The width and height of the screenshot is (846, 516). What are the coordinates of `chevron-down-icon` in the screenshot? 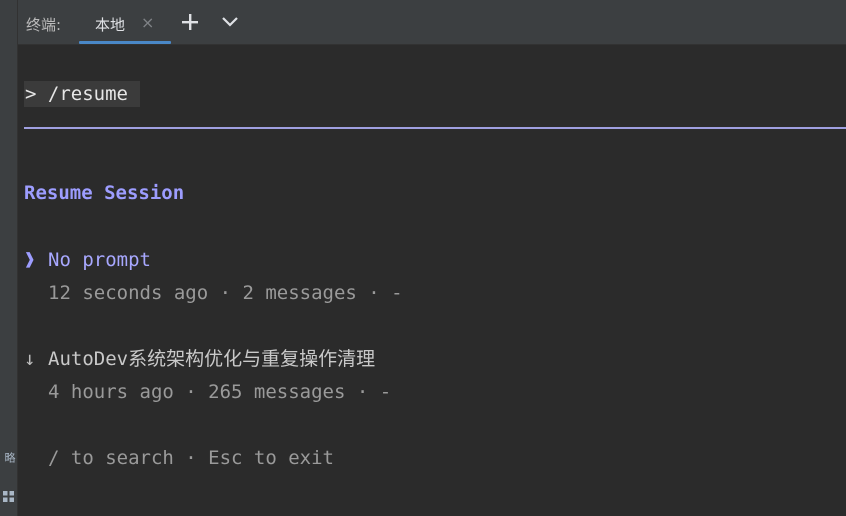 It's located at (230, 22).